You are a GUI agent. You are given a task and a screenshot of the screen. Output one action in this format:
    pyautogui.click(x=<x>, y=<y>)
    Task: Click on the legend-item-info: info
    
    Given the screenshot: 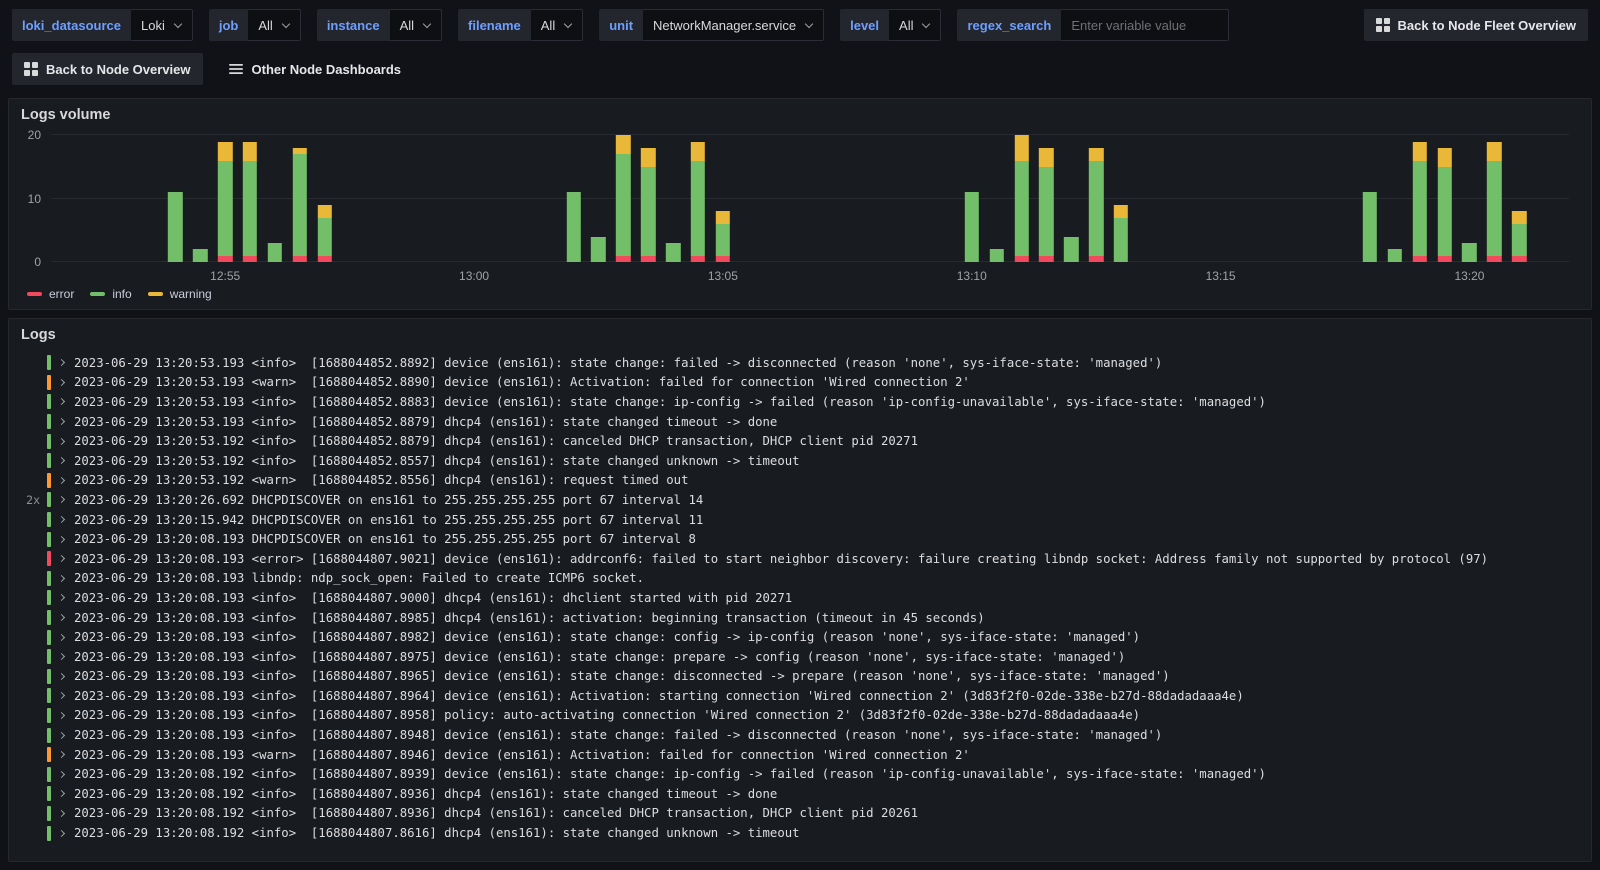 What is the action you would take?
    pyautogui.click(x=111, y=294)
    